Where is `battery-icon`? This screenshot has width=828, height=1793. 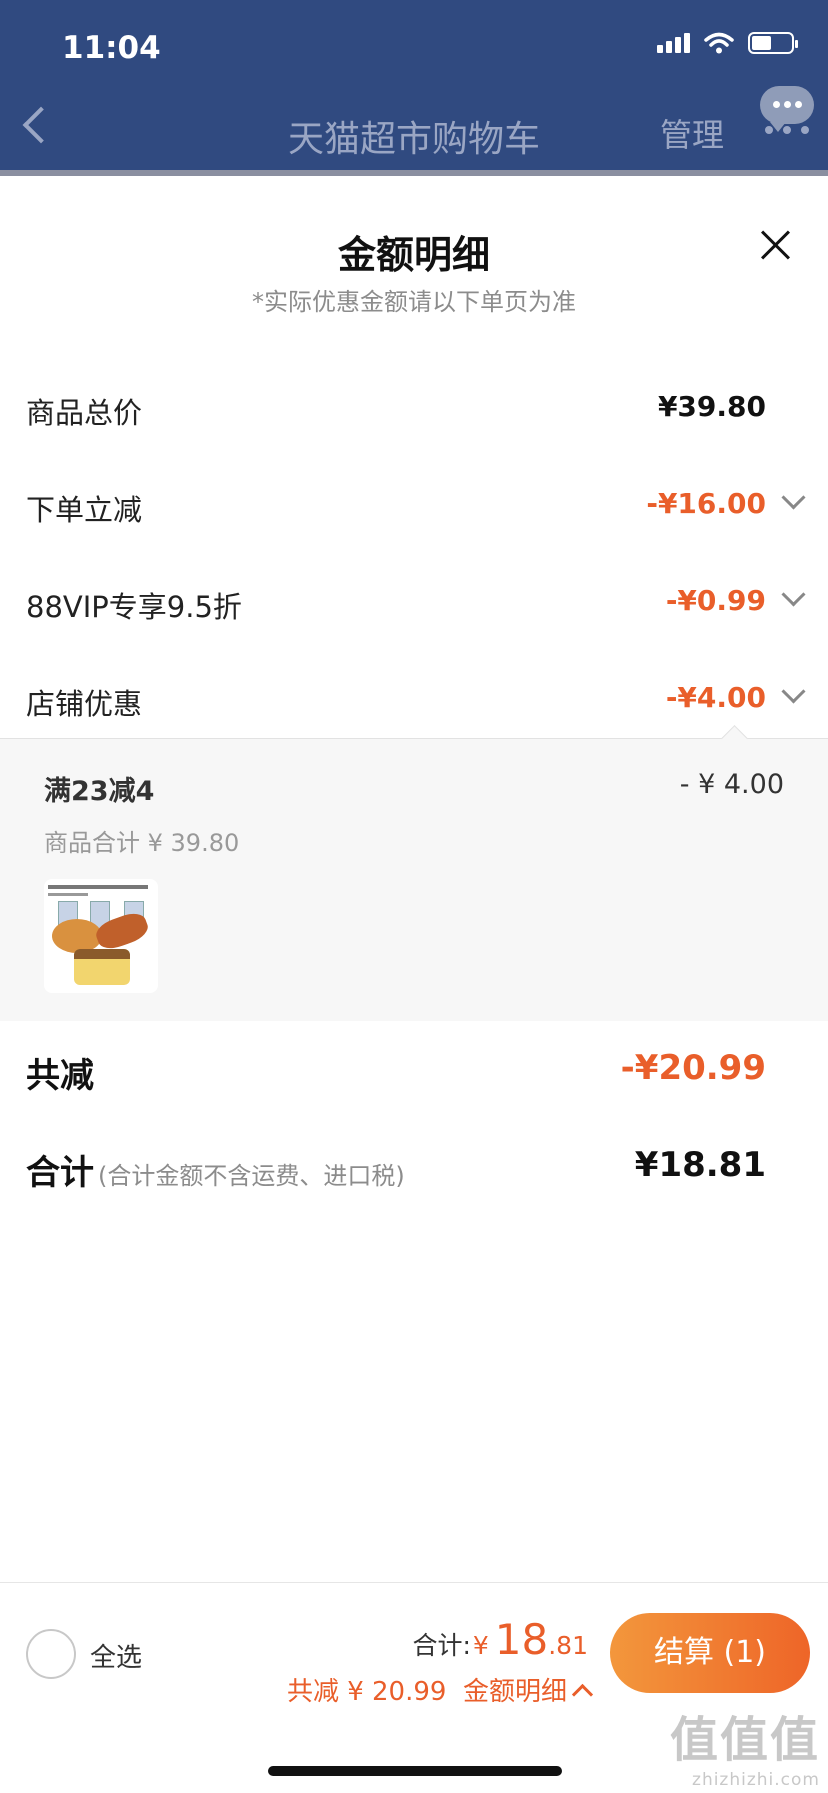 battery-icon is located at coordinates (773, 43).